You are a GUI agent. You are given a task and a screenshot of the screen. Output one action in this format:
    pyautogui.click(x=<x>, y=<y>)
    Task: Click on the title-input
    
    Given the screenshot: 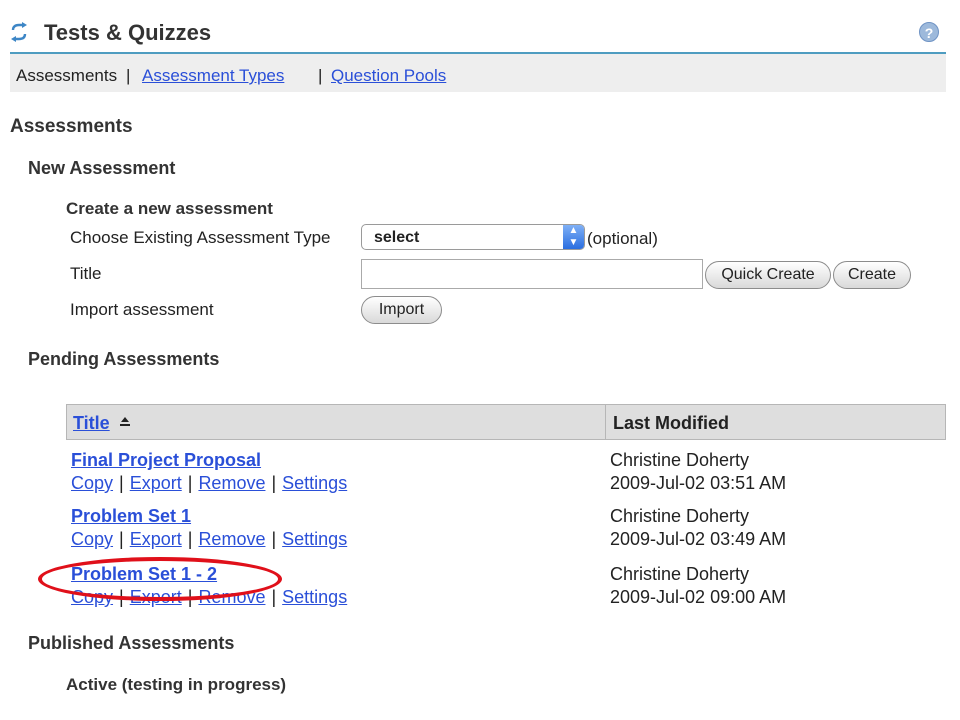 What is the action you would take?
    pyautogui.click(x=532, y=274)
    